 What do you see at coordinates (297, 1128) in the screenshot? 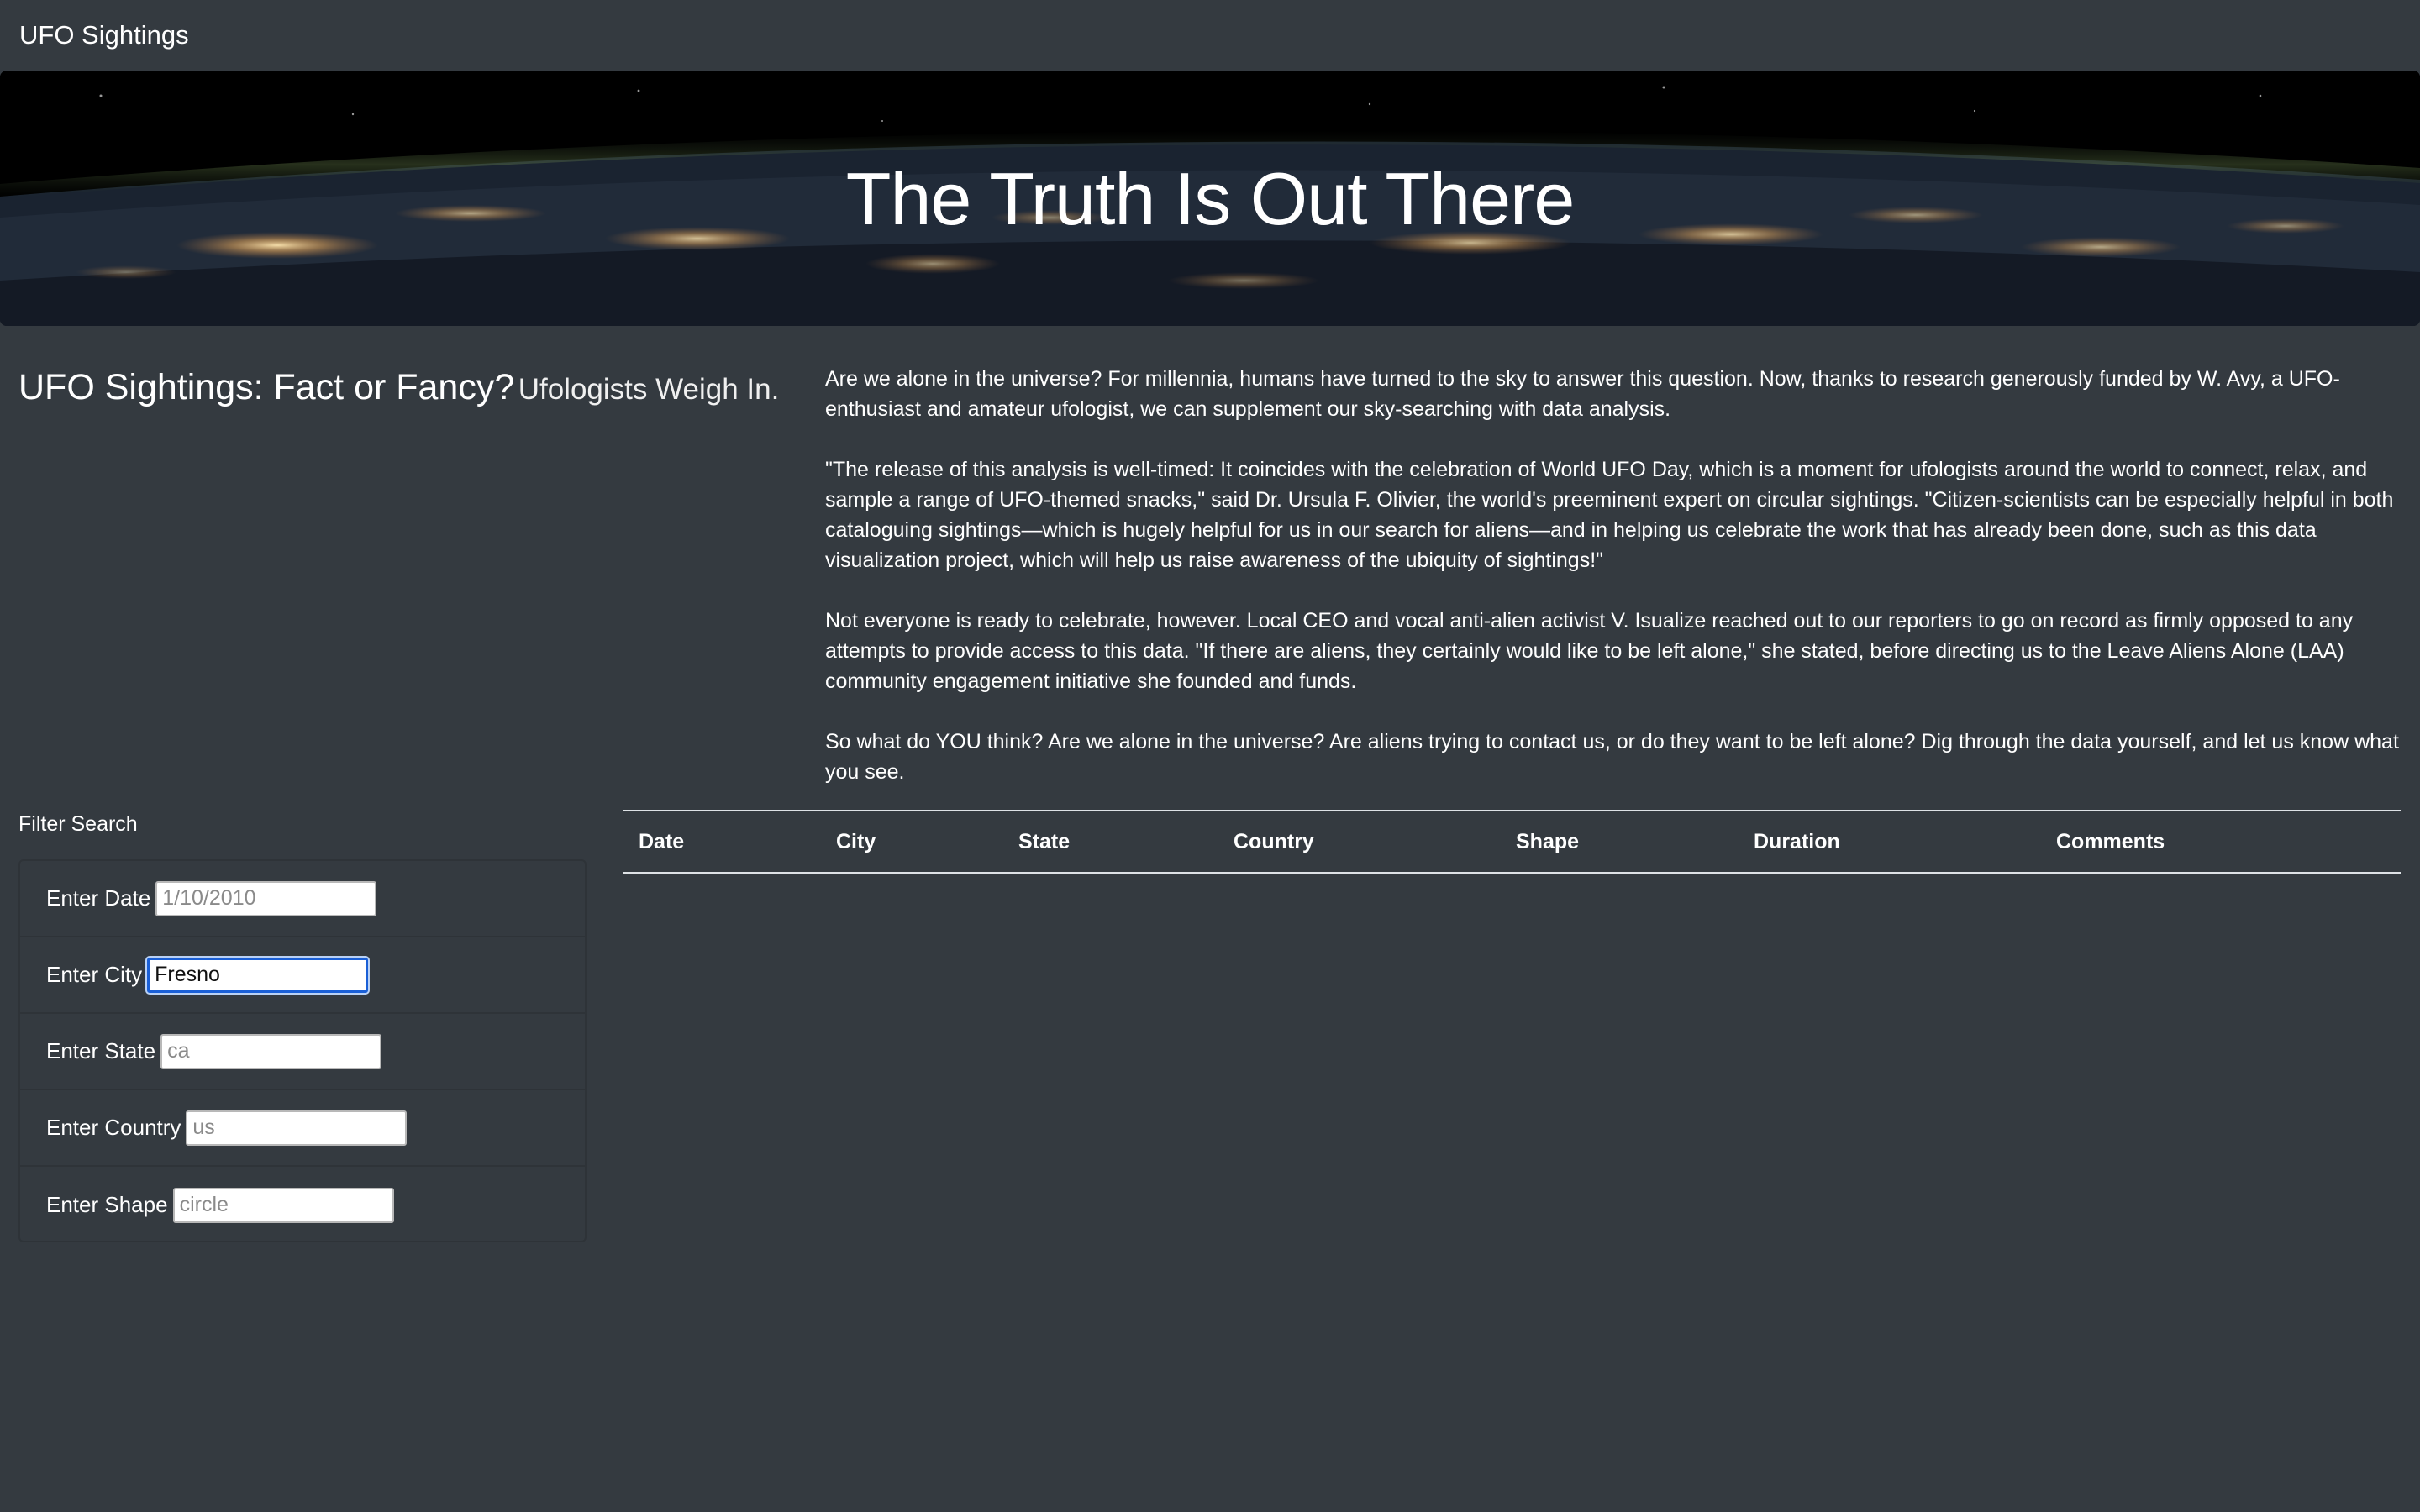
I see `country-input` at bounding box center [297, 1128].